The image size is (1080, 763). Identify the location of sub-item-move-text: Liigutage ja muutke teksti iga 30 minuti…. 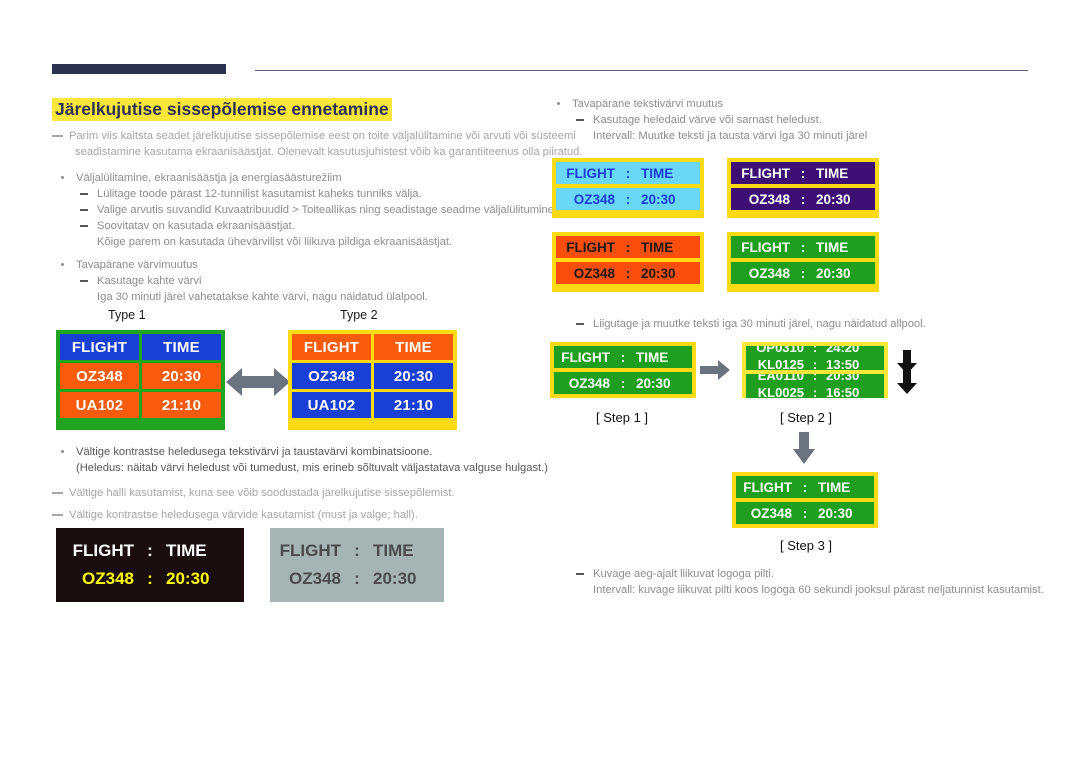
(798, 324).